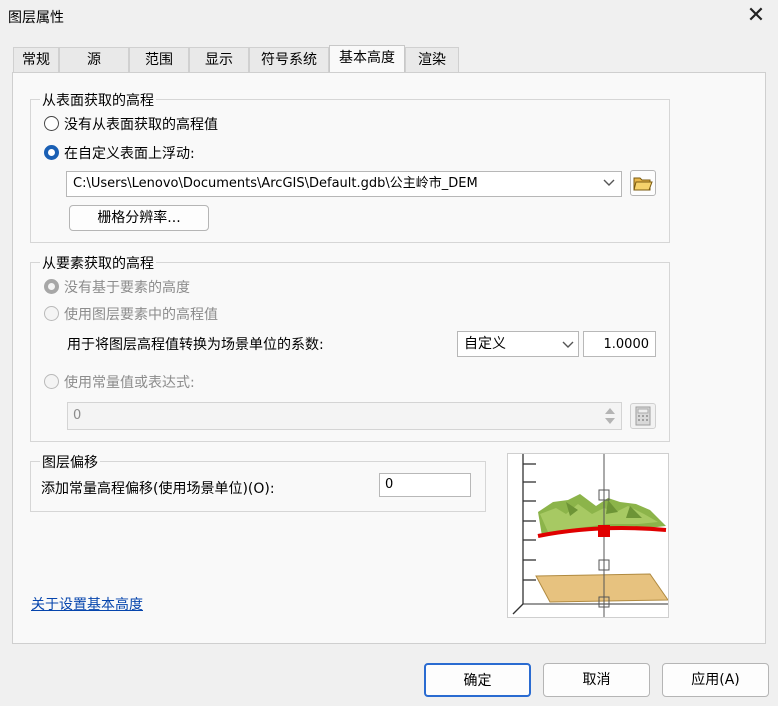 This screenshot has height=706, width=778. I want to click on title-bar, so click(389, 17).